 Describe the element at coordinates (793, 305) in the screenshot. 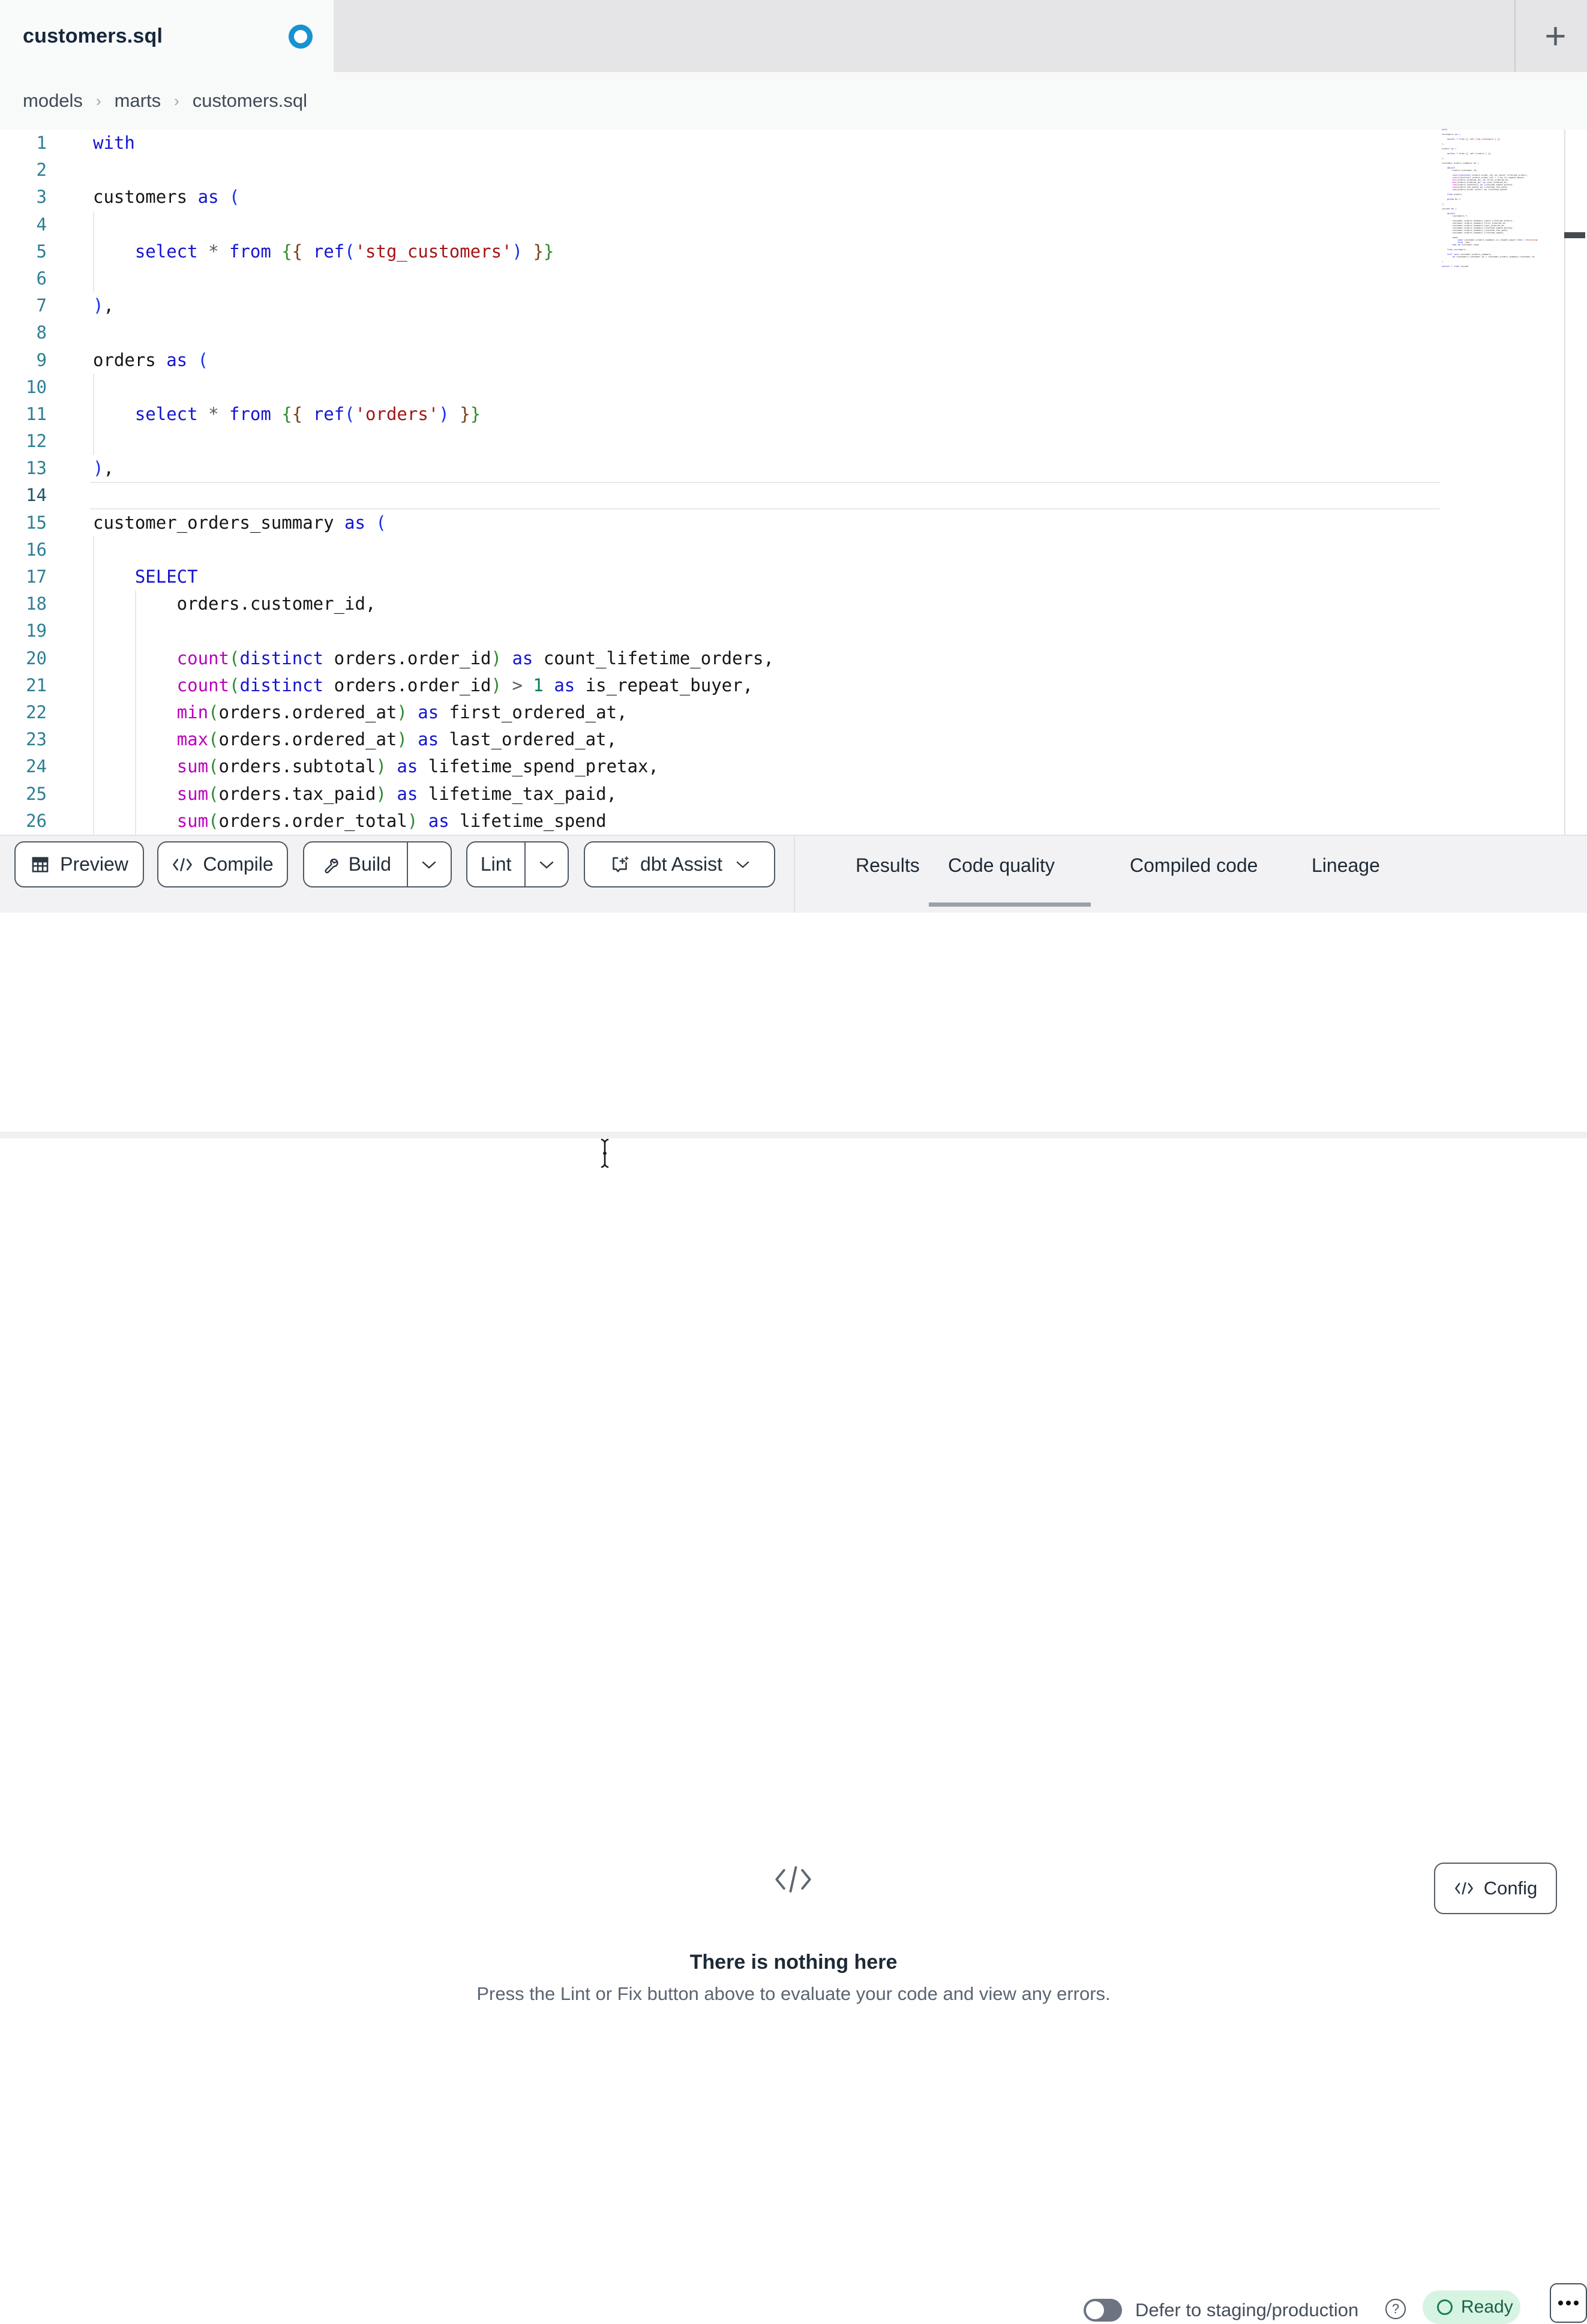

I see `code-line-7: 7),` at that location.